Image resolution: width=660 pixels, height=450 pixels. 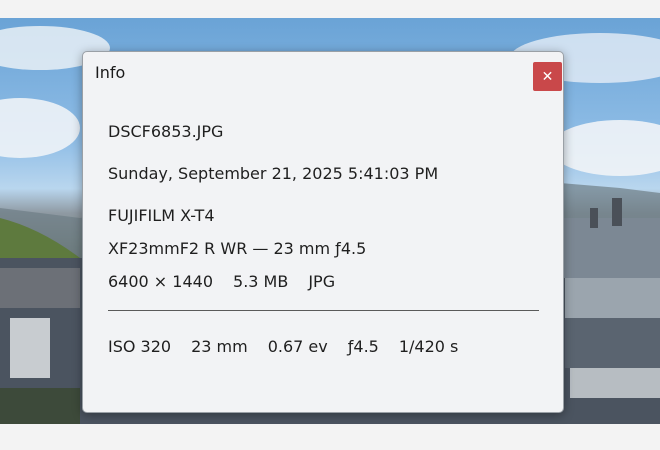 I want to click on file-details: 6400 × 1440 5.3 MB JPG, so click(x=221, y=281).